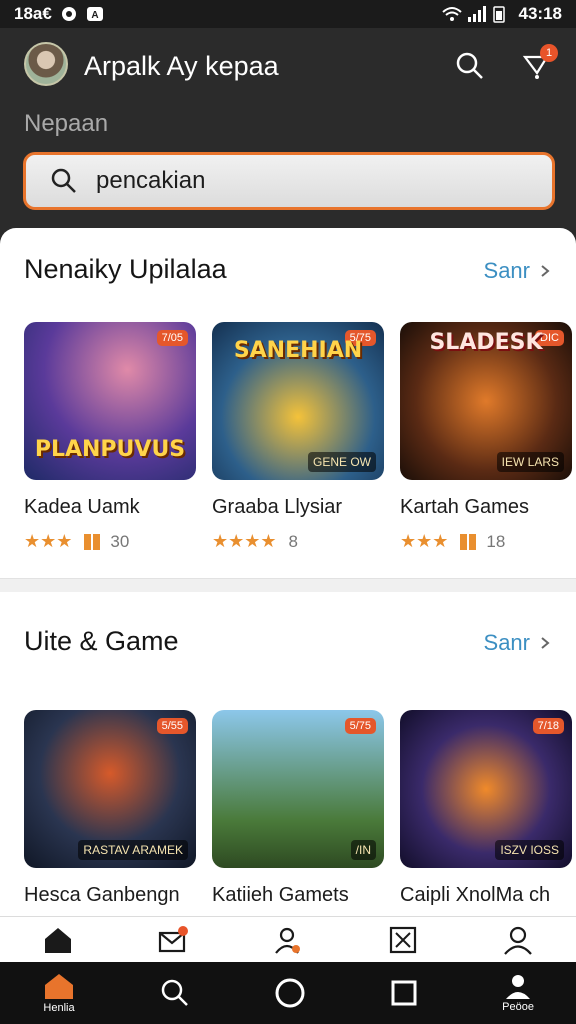  Describe the element at coordinates (46, 64) in the screenshot. I see `avatar` at that location.